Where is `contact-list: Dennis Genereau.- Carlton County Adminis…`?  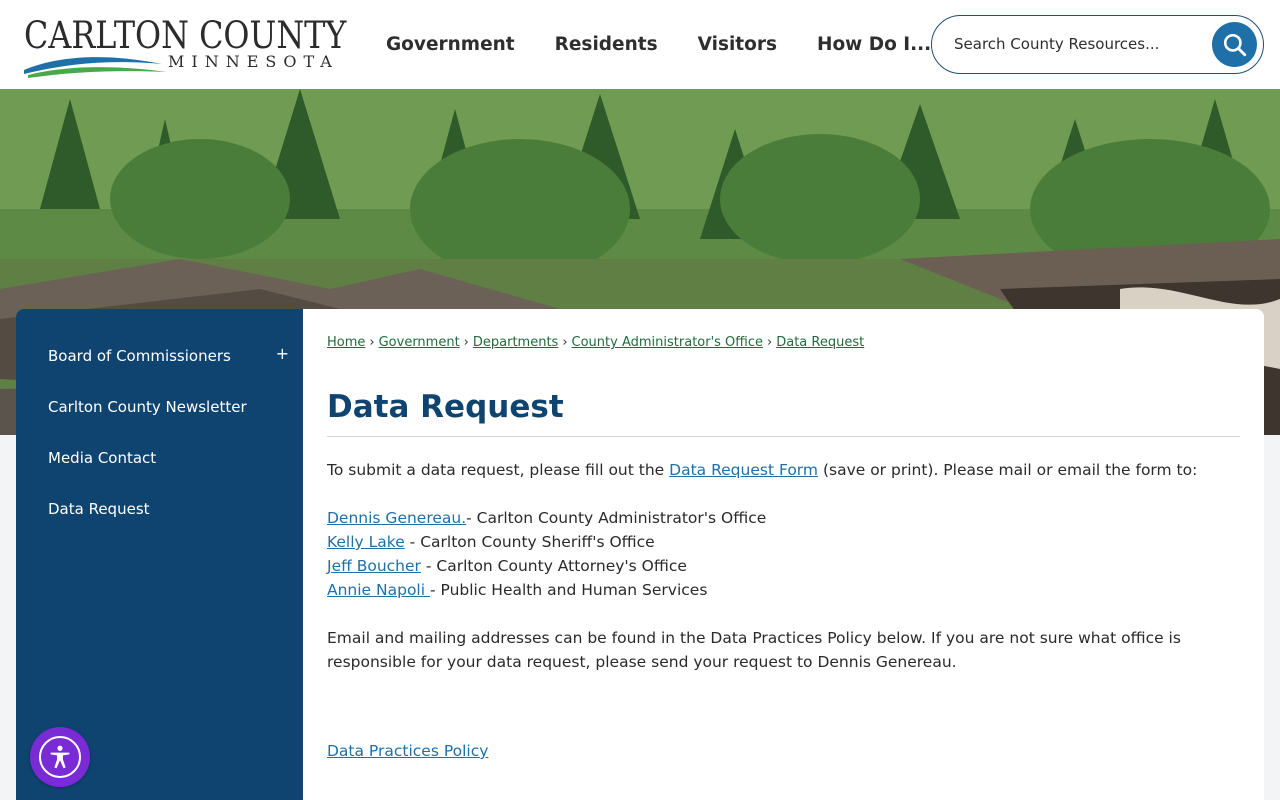
contact-list: Dennis Genereau.- Carlton County Adminis… is located at coordinates (783, 554).